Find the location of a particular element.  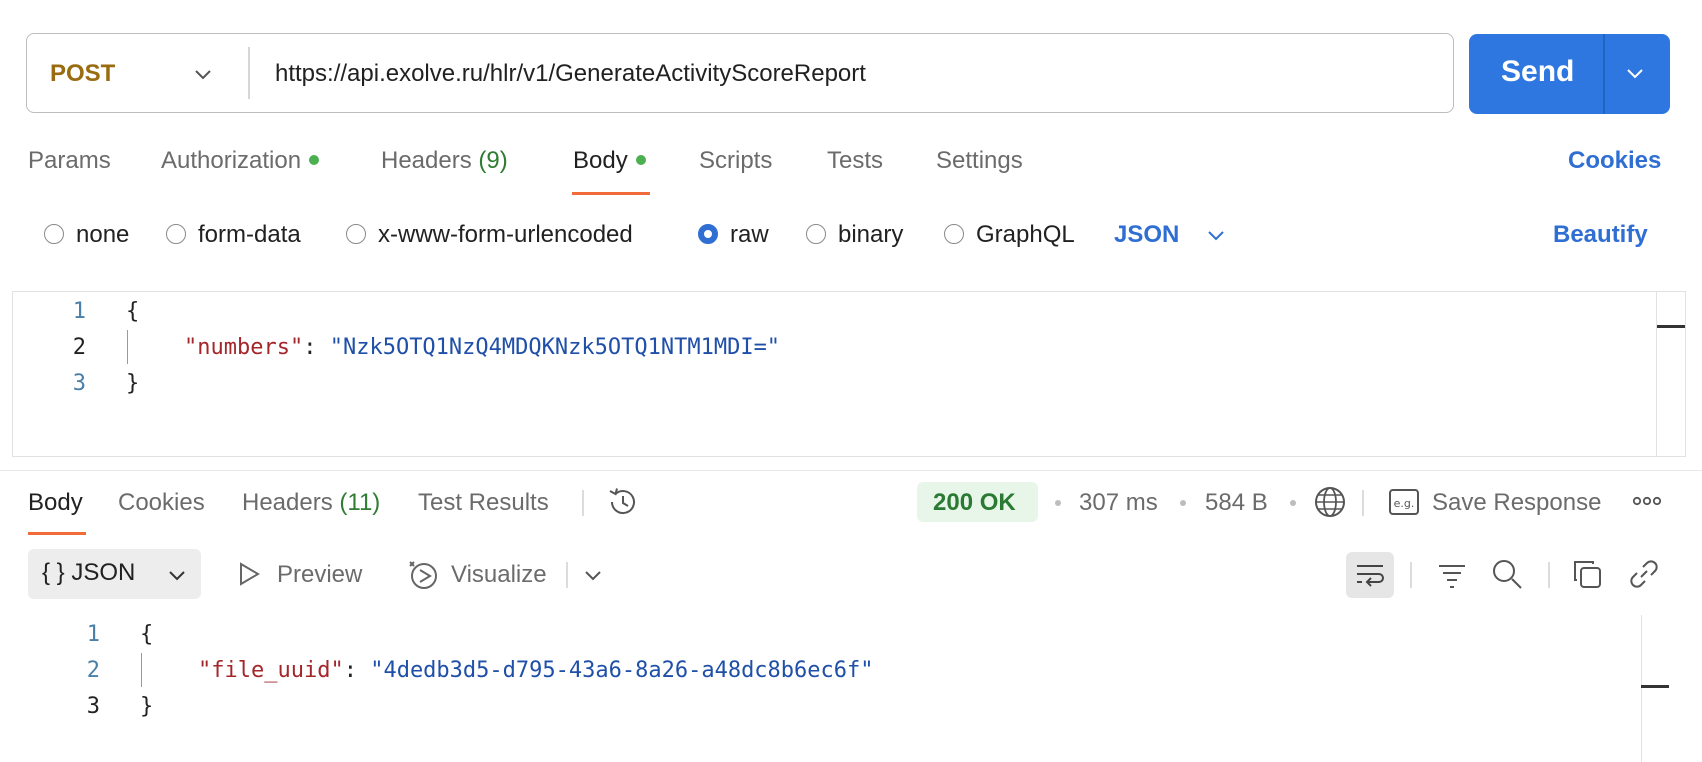

radio-circle-selected is located at coordinates (708, 233).